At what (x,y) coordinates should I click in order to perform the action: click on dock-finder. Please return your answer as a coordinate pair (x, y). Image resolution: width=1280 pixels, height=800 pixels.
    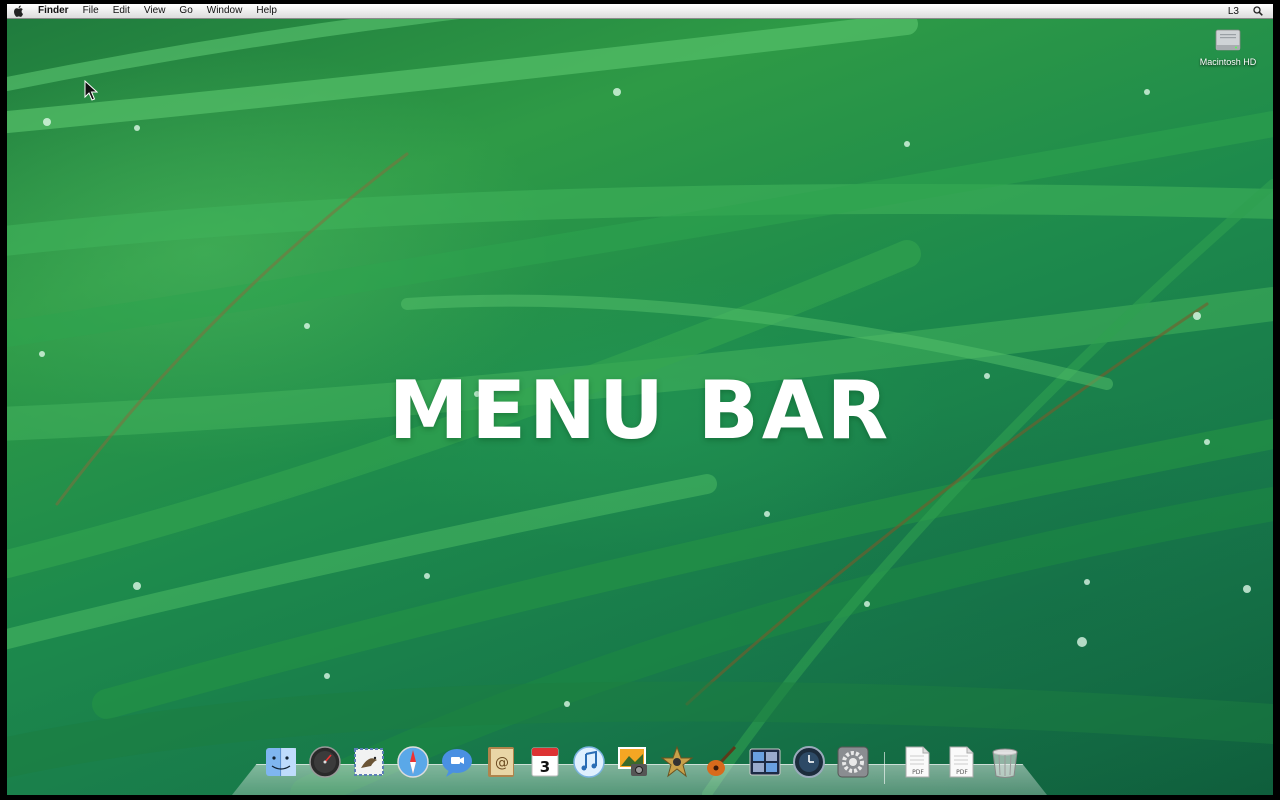
    Looking at the image, I should click on (281, 762).